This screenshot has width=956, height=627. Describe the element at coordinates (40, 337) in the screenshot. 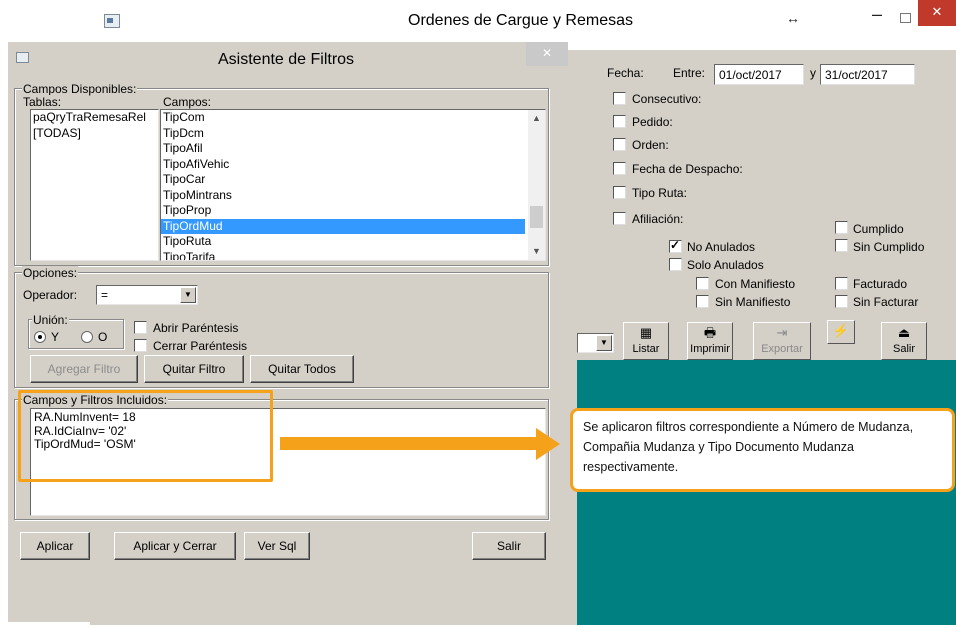

I see `union-y-radio` at that location.